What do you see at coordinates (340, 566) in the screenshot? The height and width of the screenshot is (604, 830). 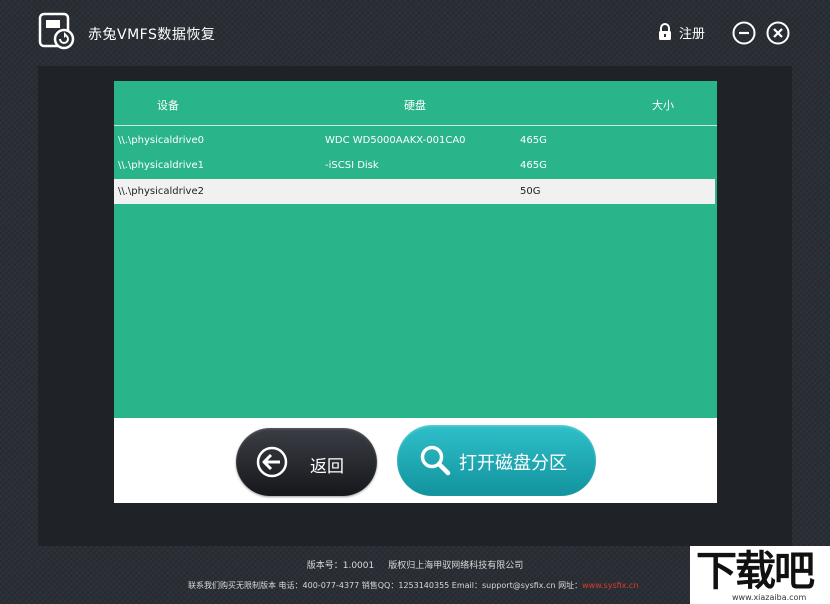 I see `version-text: 版本号：1.0001` at bounding box center [340, 566].